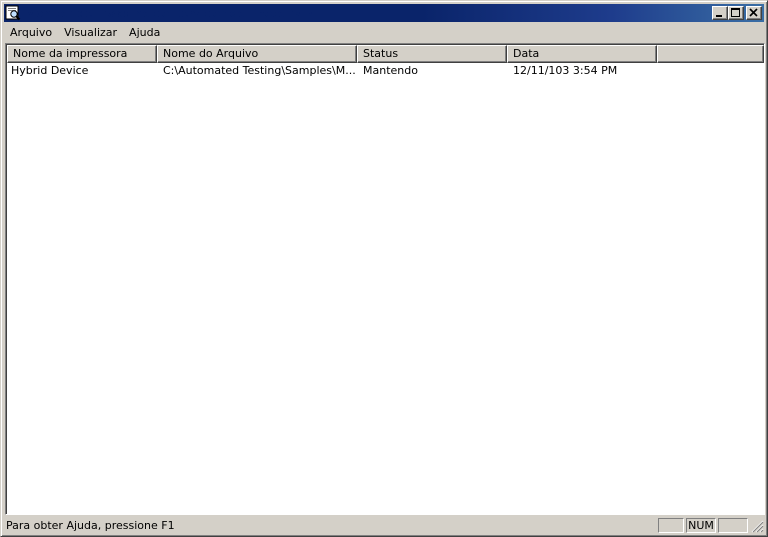 The image size is (768, 537). I want to click on menu-bar: Arquivo Visualizar Ajuda, so click(384, 33).